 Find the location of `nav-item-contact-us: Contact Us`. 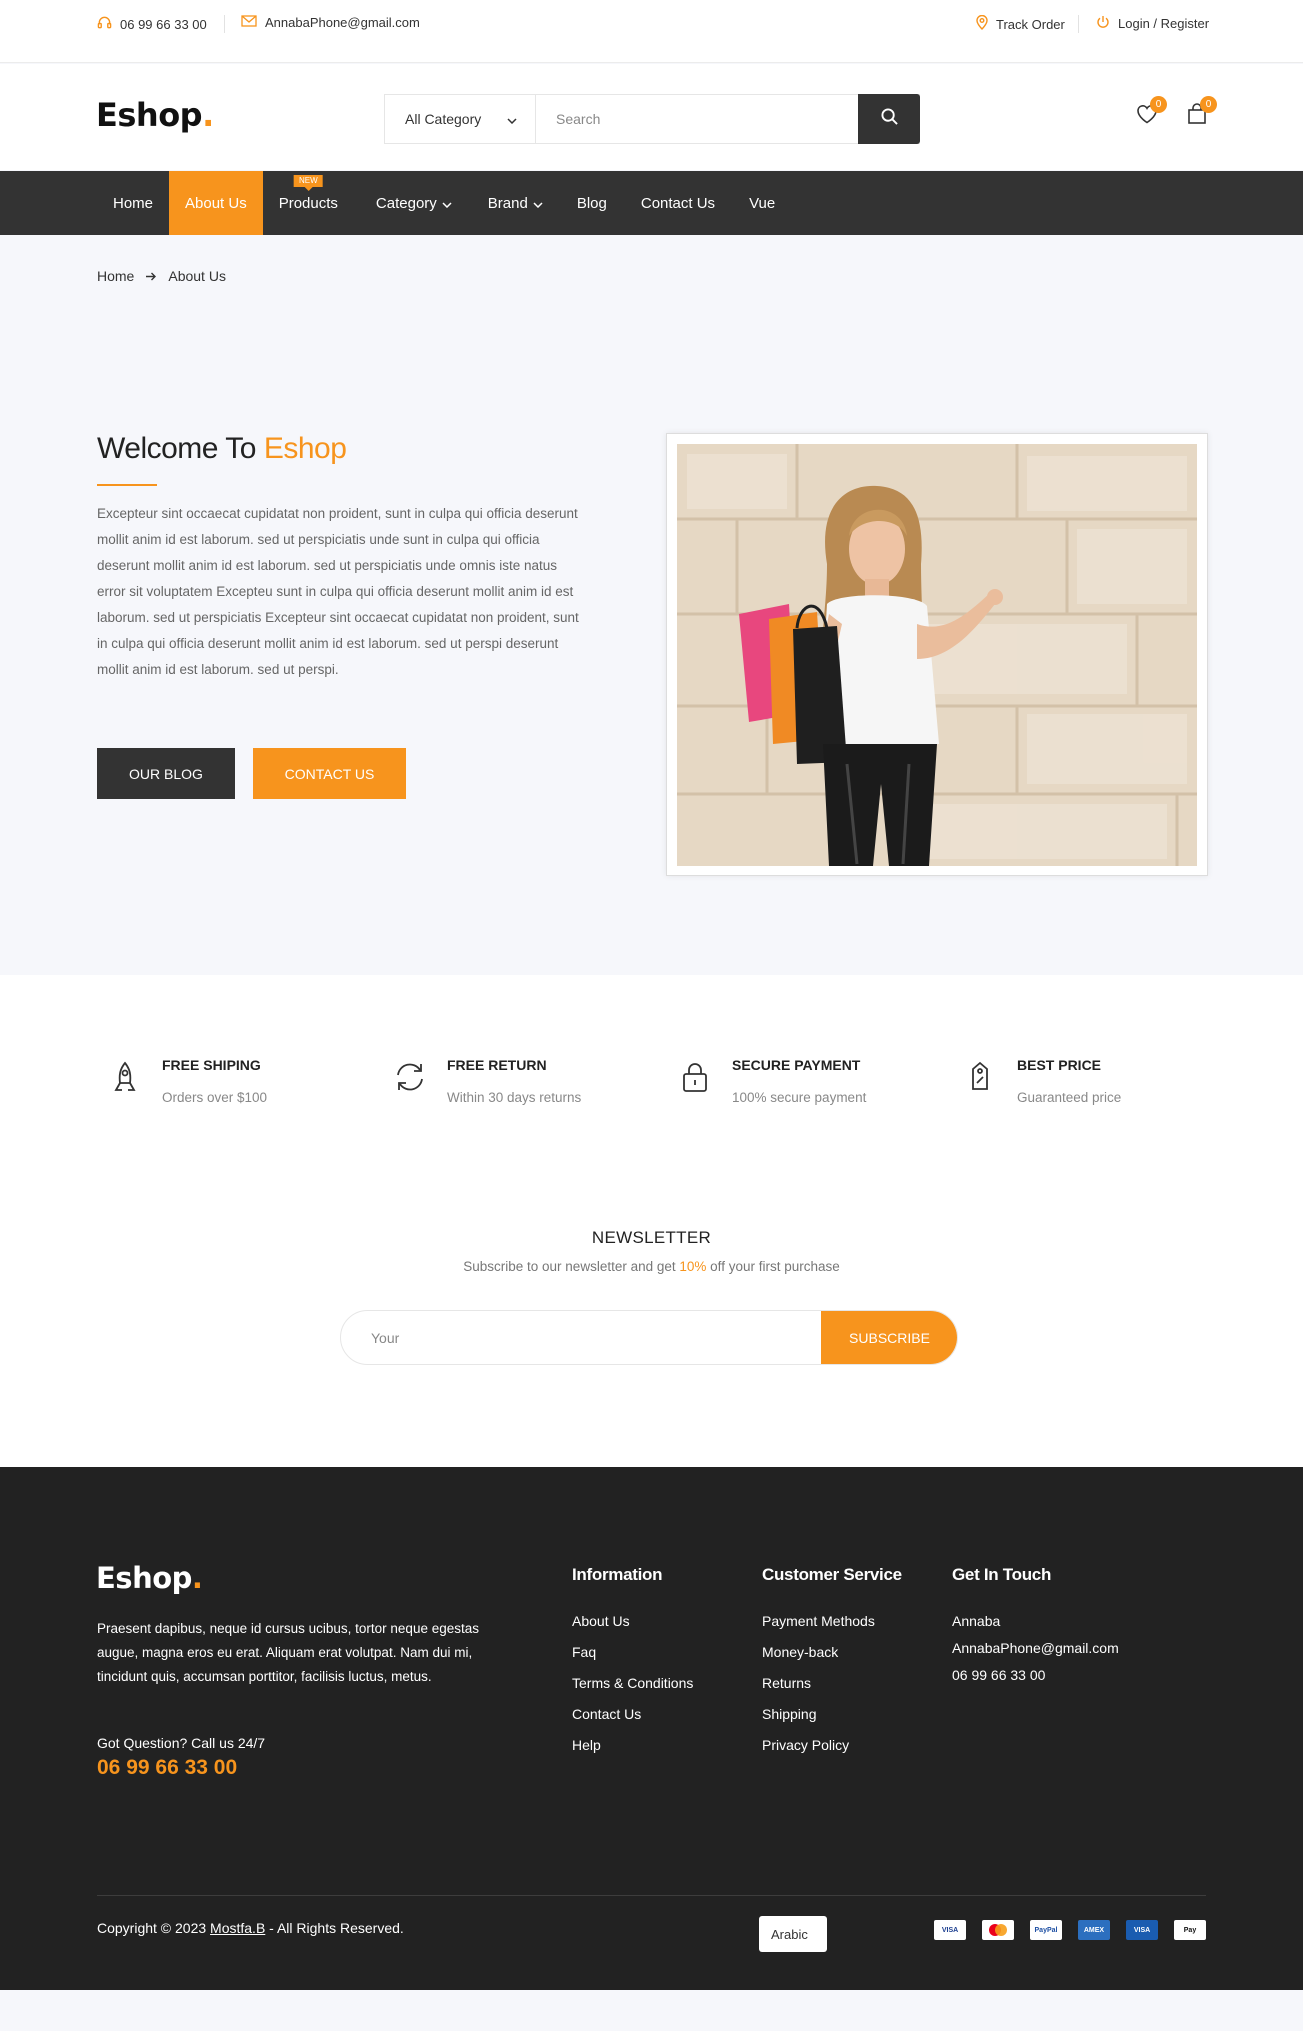

nav-item-contact-us: Contact Us is located at coordinates (677, 203).